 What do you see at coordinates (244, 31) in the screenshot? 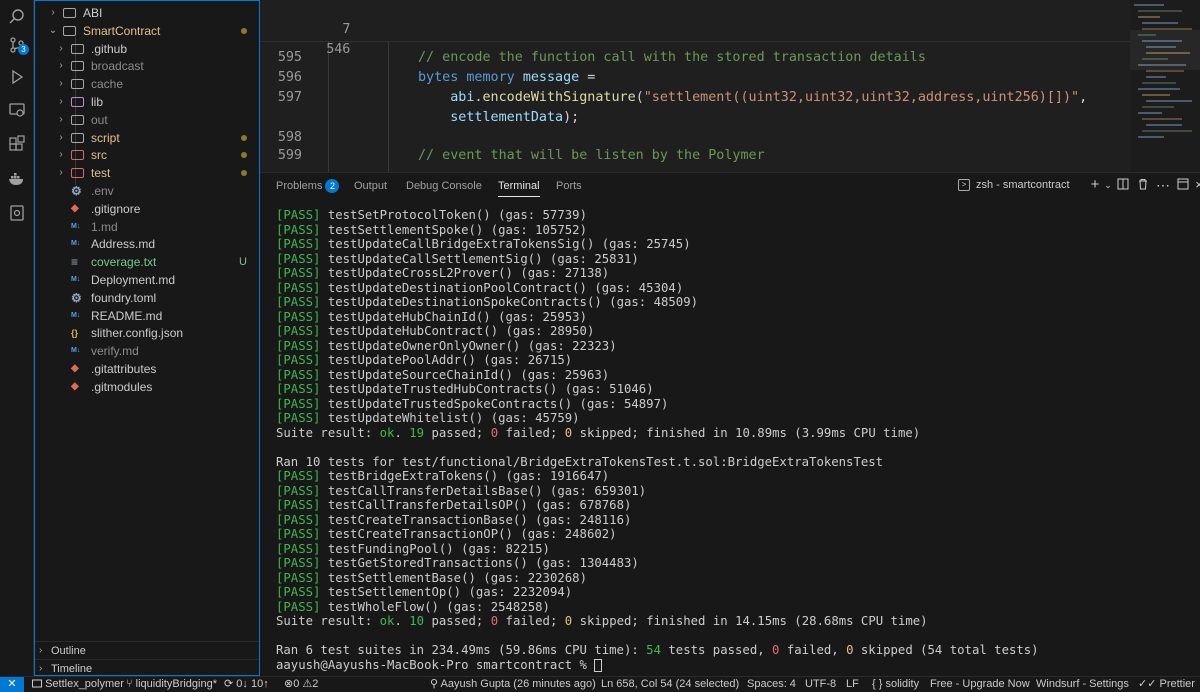
I see `modified-dot` at bounding box center [244, 31].